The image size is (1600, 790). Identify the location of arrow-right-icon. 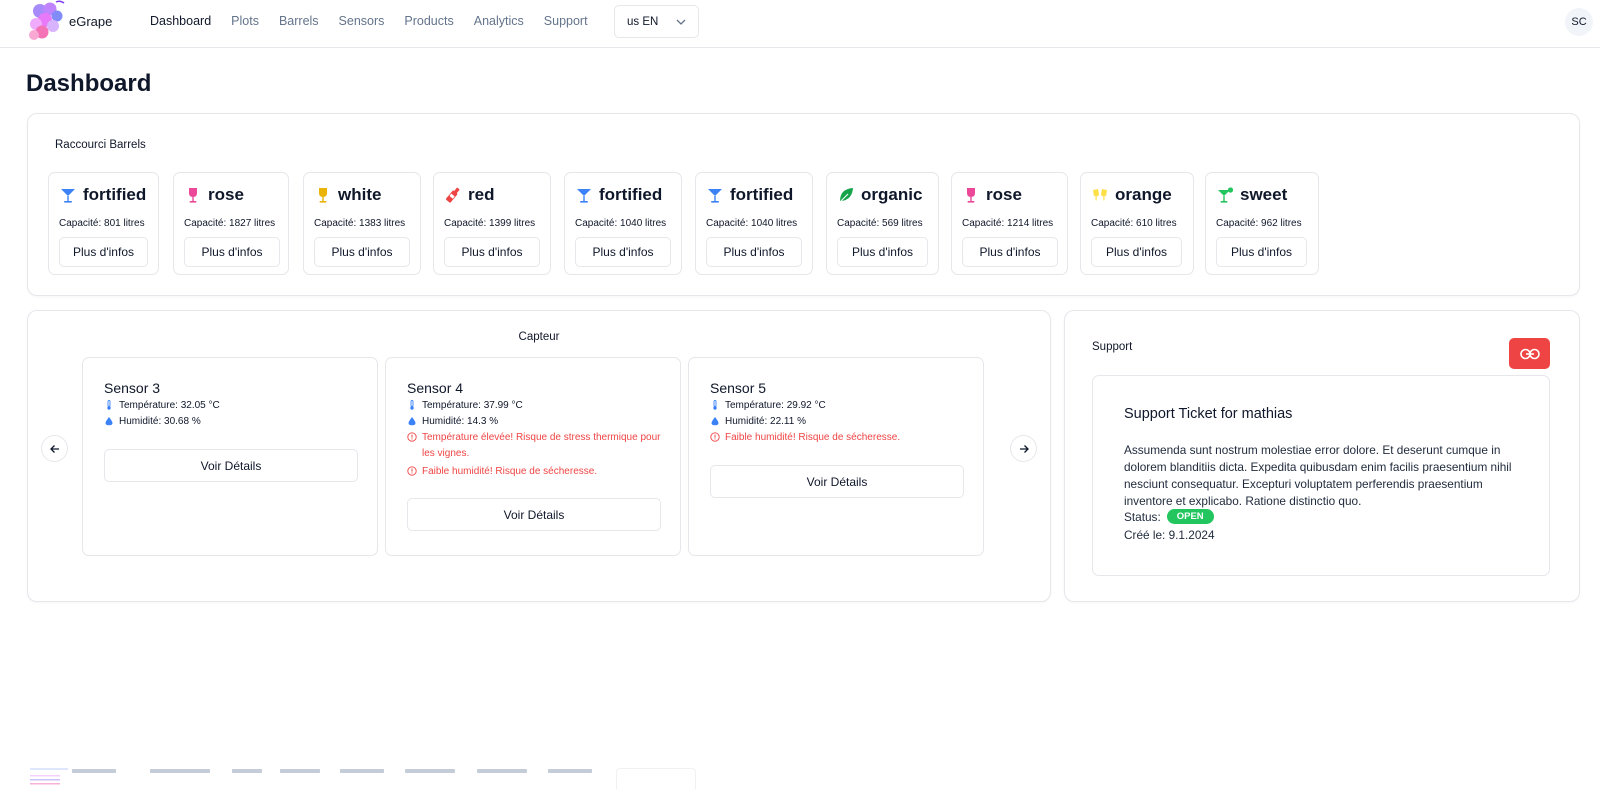
(1024, 448).